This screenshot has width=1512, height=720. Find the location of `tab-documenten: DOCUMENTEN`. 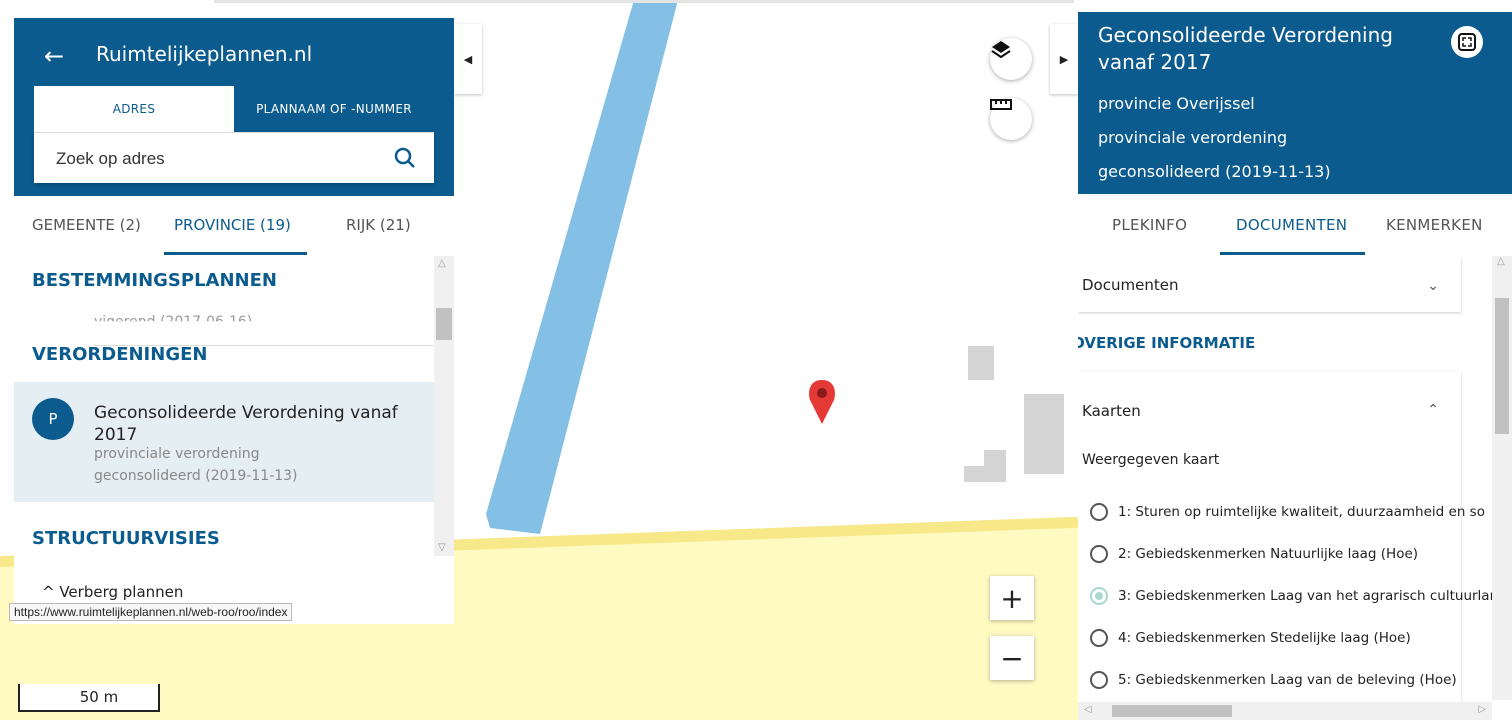

tab-documenten: DOCUMENTEN is located at coordinates (1291, 225).